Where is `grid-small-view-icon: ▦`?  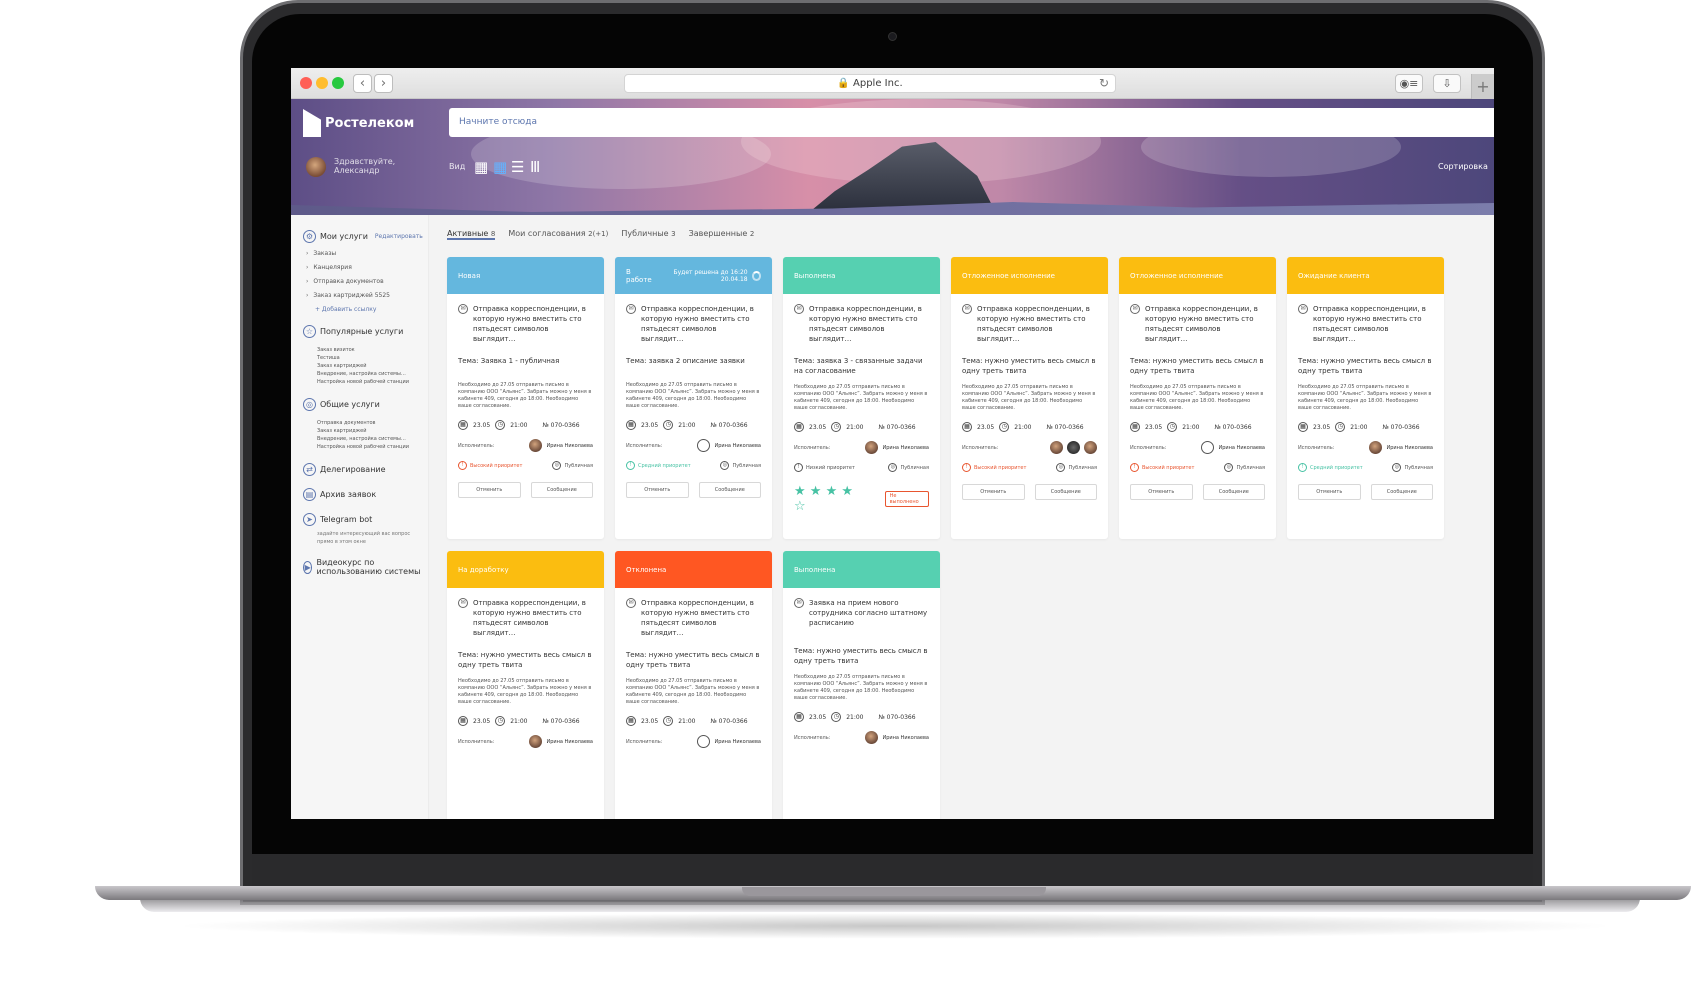
grid-small-view-icon: ▦ is located at coordinates (481, 167).